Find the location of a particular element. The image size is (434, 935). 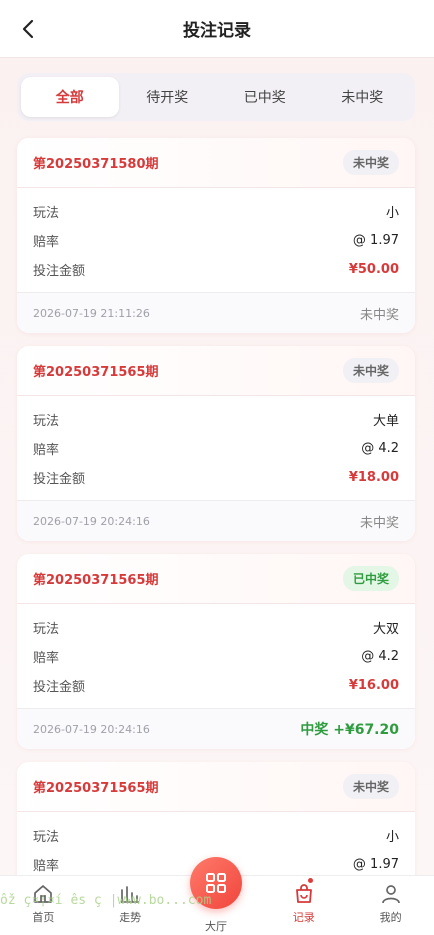

tab-won: 已中奖 is located at coordinates (265, 97).